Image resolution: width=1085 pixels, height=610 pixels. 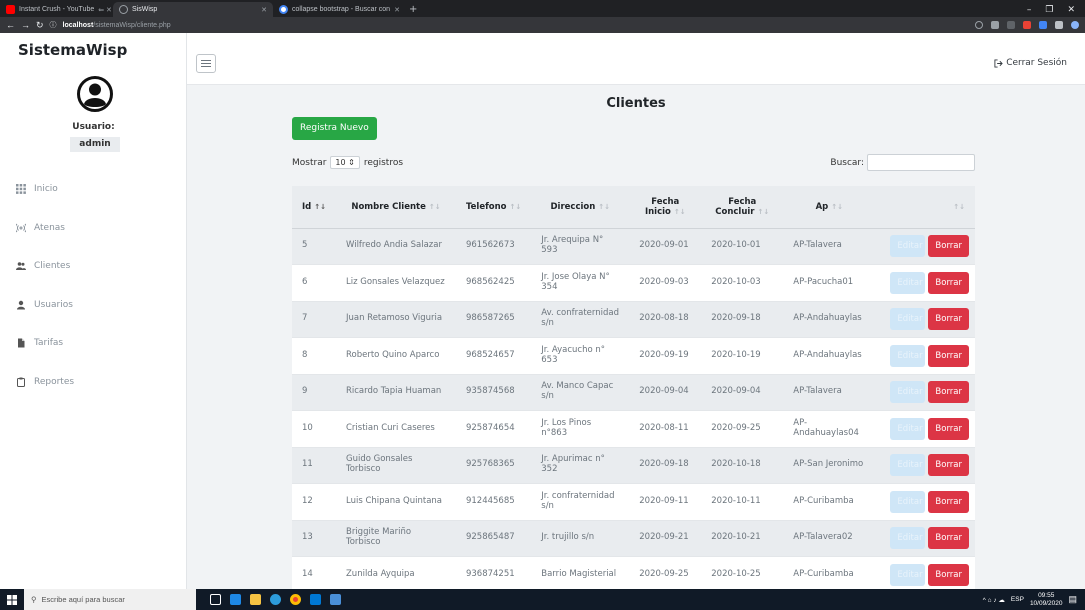 I want to click on cell-nombre: Wilfredo Andia Salazar, so click(x=395, y=246).